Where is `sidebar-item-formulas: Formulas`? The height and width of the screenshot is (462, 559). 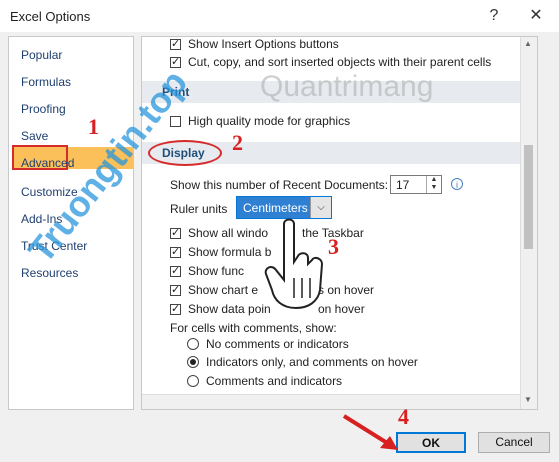 sidebar-item-formulas: Formulas is located at coordinates (46, 82).